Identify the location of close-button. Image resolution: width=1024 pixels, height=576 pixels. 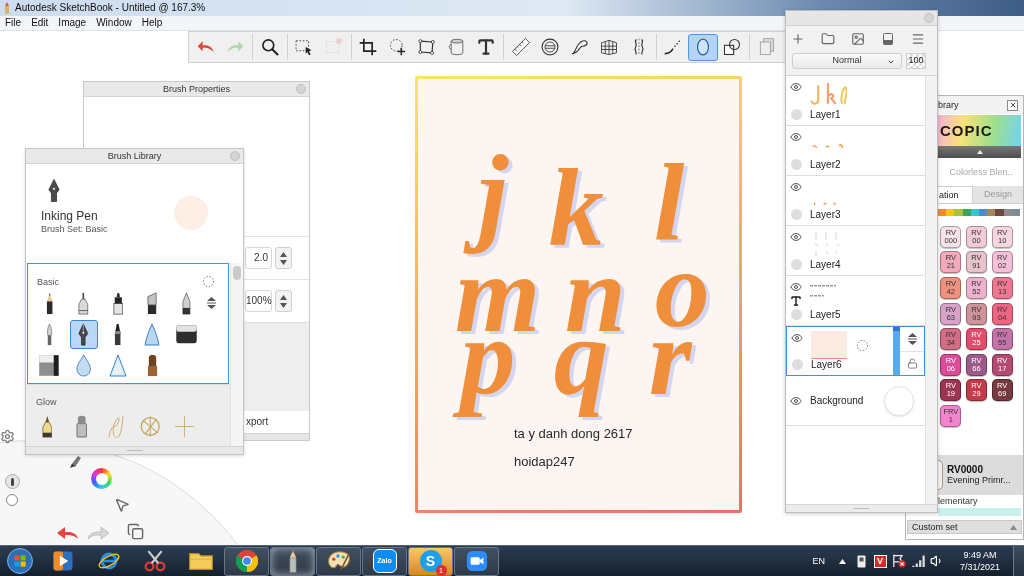
(1012, 105).